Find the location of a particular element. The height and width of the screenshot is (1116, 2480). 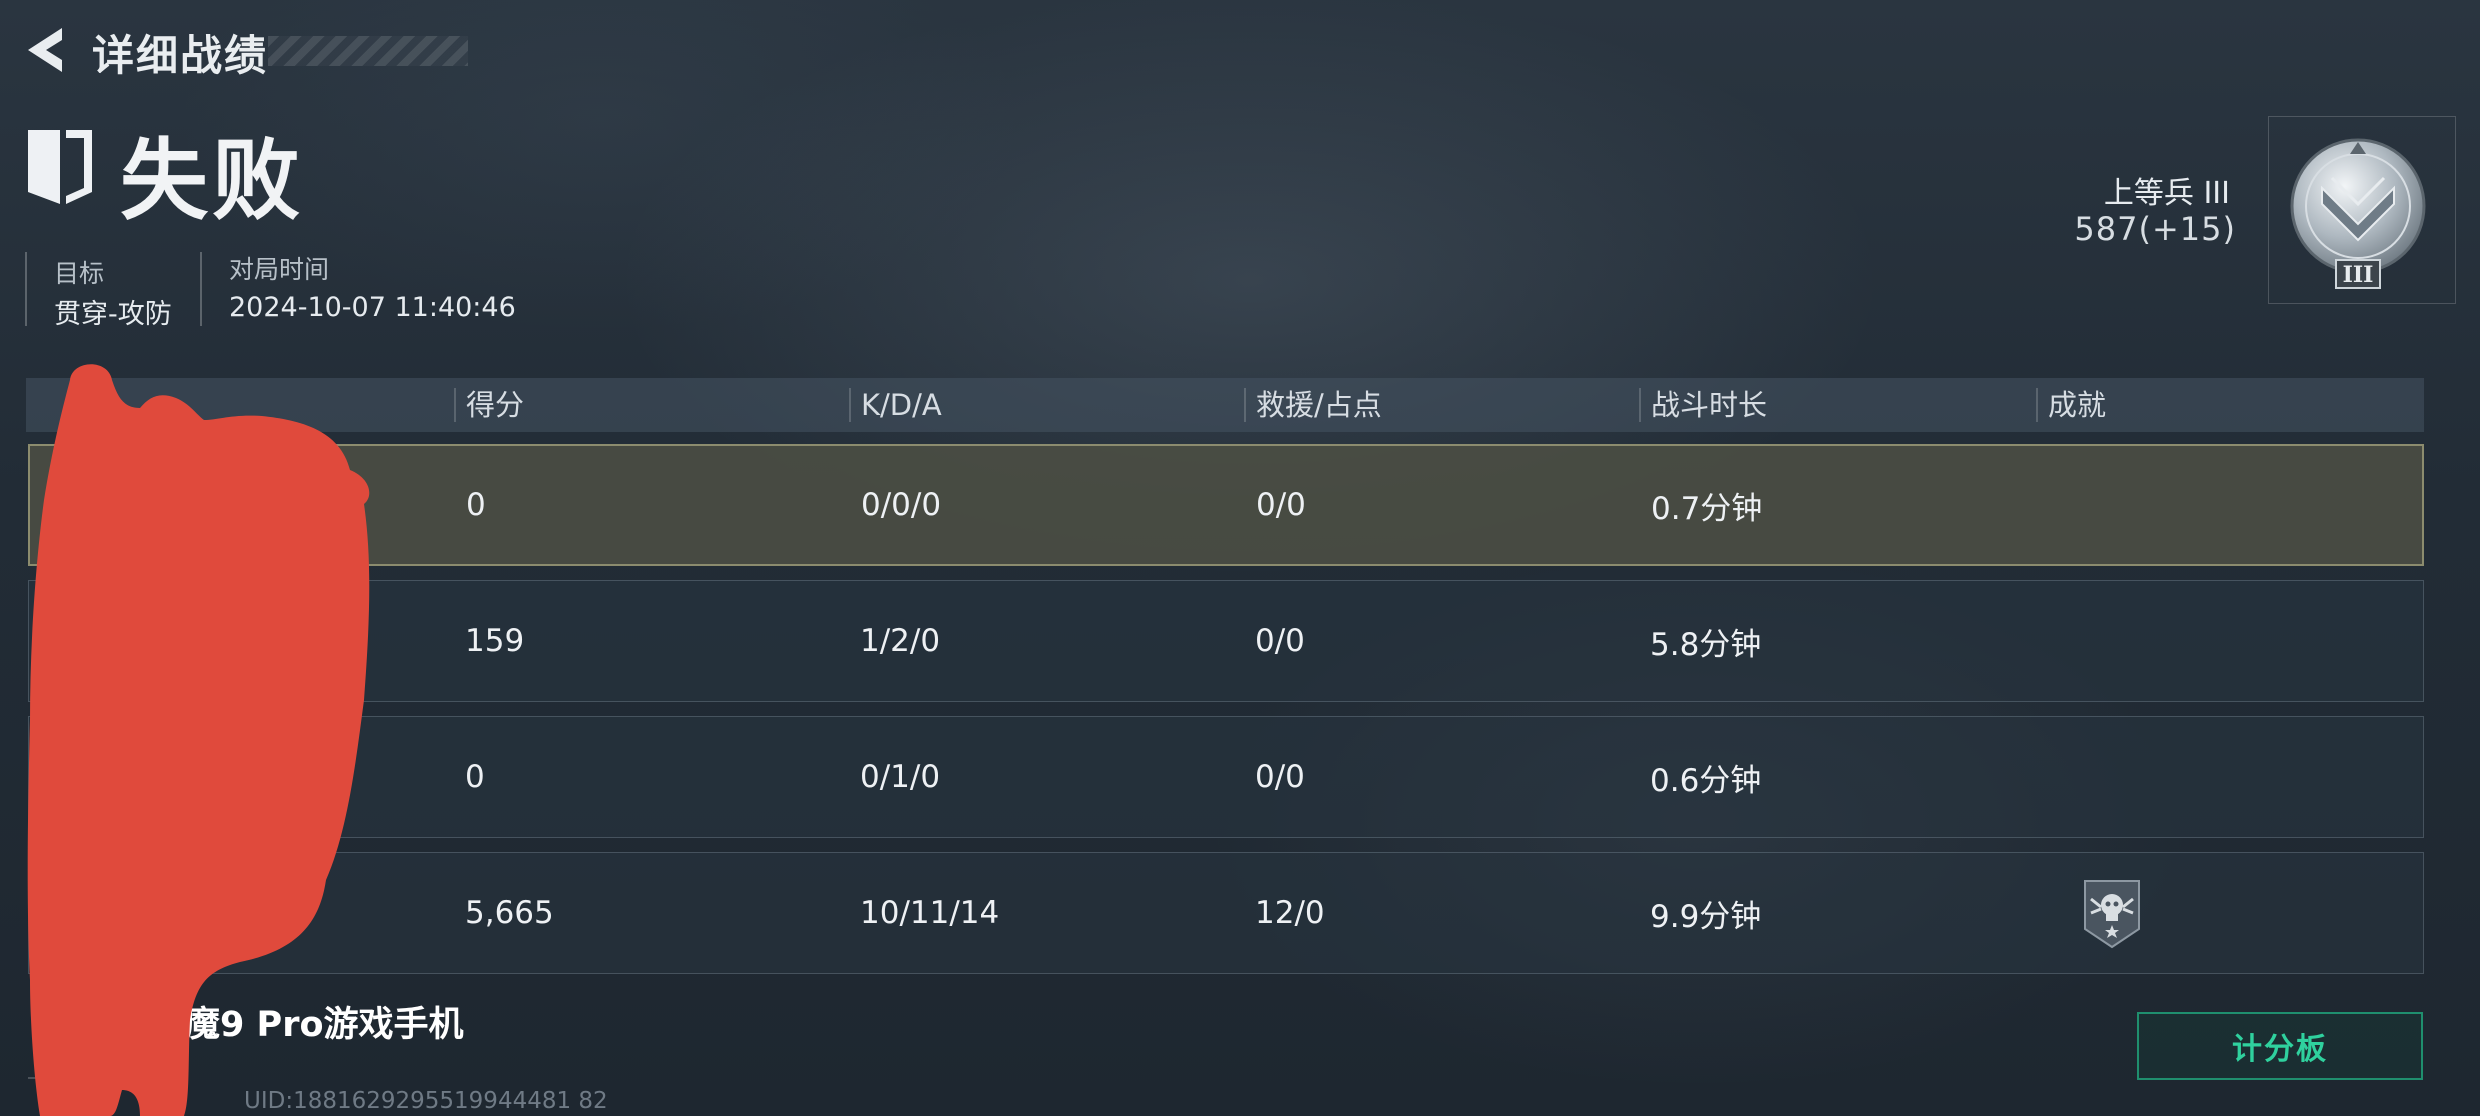

kda-cell: 1/2/0 is located at coordinates (900, 641).